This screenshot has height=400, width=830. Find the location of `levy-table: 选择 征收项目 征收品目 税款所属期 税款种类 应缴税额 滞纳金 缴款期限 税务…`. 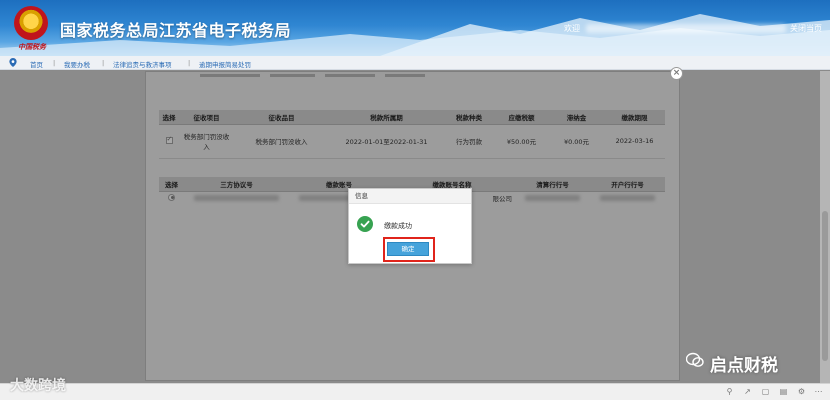

levy-table: 选择 征收项目 征收品目 税款所属期 税款种类 应缴税额 滞纳金 缴款期限 税务… is located at coordinates (412, 134).